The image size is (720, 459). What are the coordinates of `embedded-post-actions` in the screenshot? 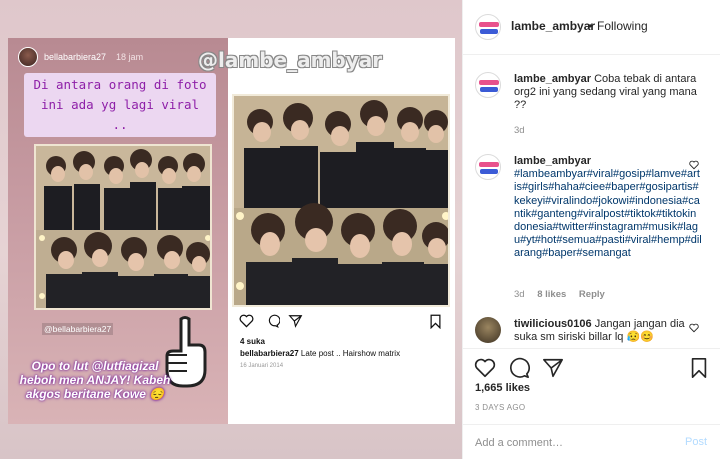 It's located at (341, 322).